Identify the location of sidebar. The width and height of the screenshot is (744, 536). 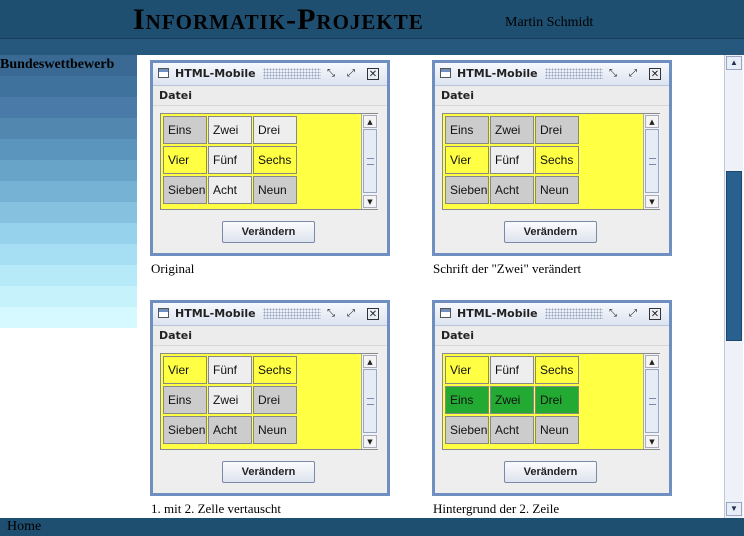
(68, 192).